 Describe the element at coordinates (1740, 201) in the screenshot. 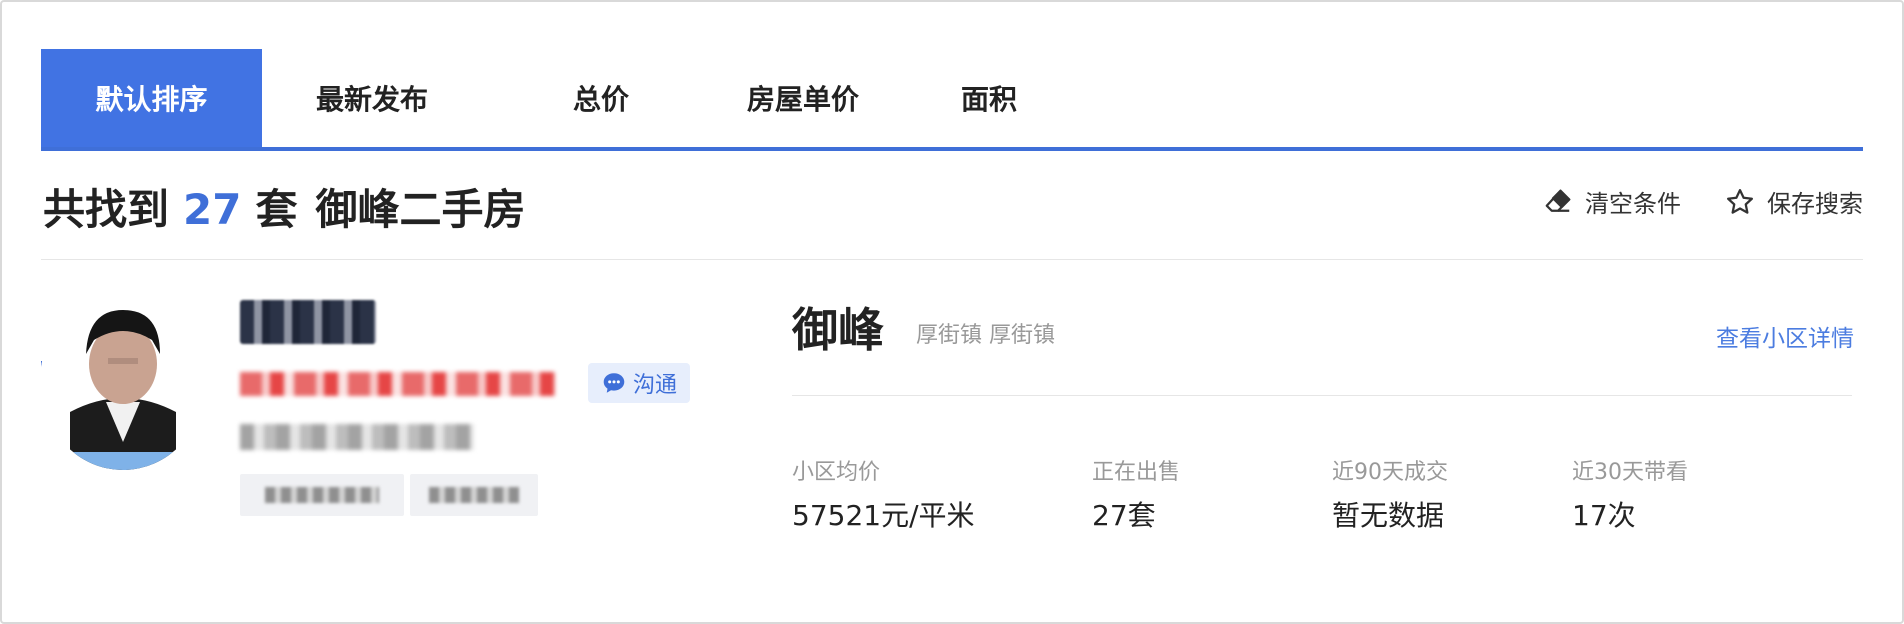

I see `star-icon` at that location.